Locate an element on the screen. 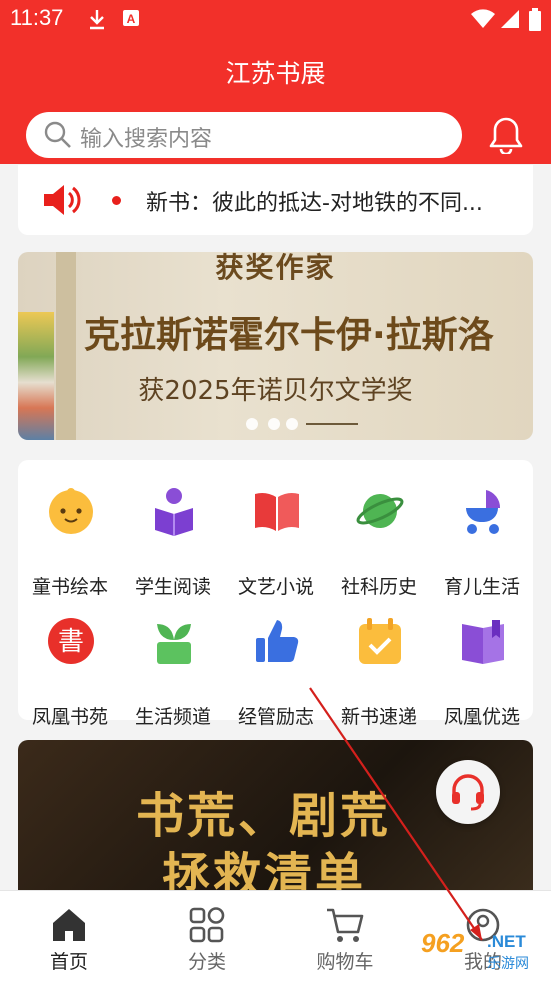  home-icon is located at coordinates (69, 925).